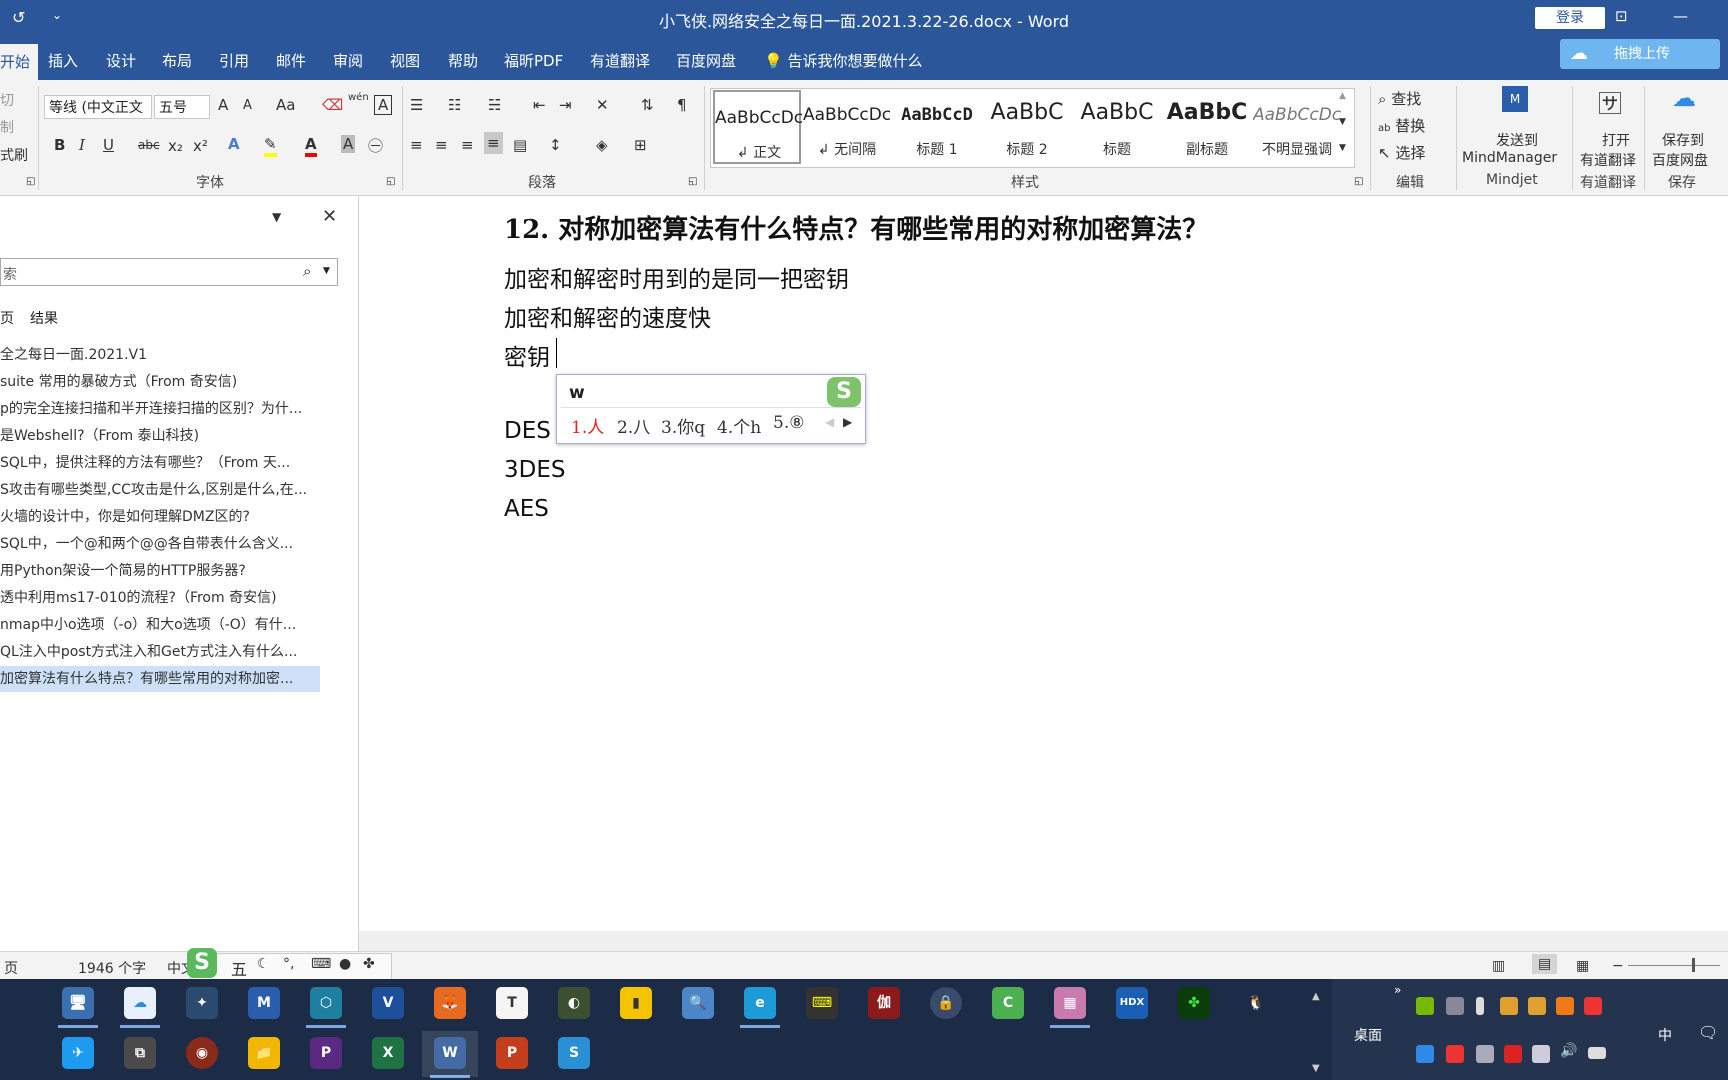 This screenshot has width=1728, height=1080. What do you see at coordinates (937, 127) in the screenshot?
I see `style-heading-1: AaBbCcD 标题 1` at bounding box center [937, 127].